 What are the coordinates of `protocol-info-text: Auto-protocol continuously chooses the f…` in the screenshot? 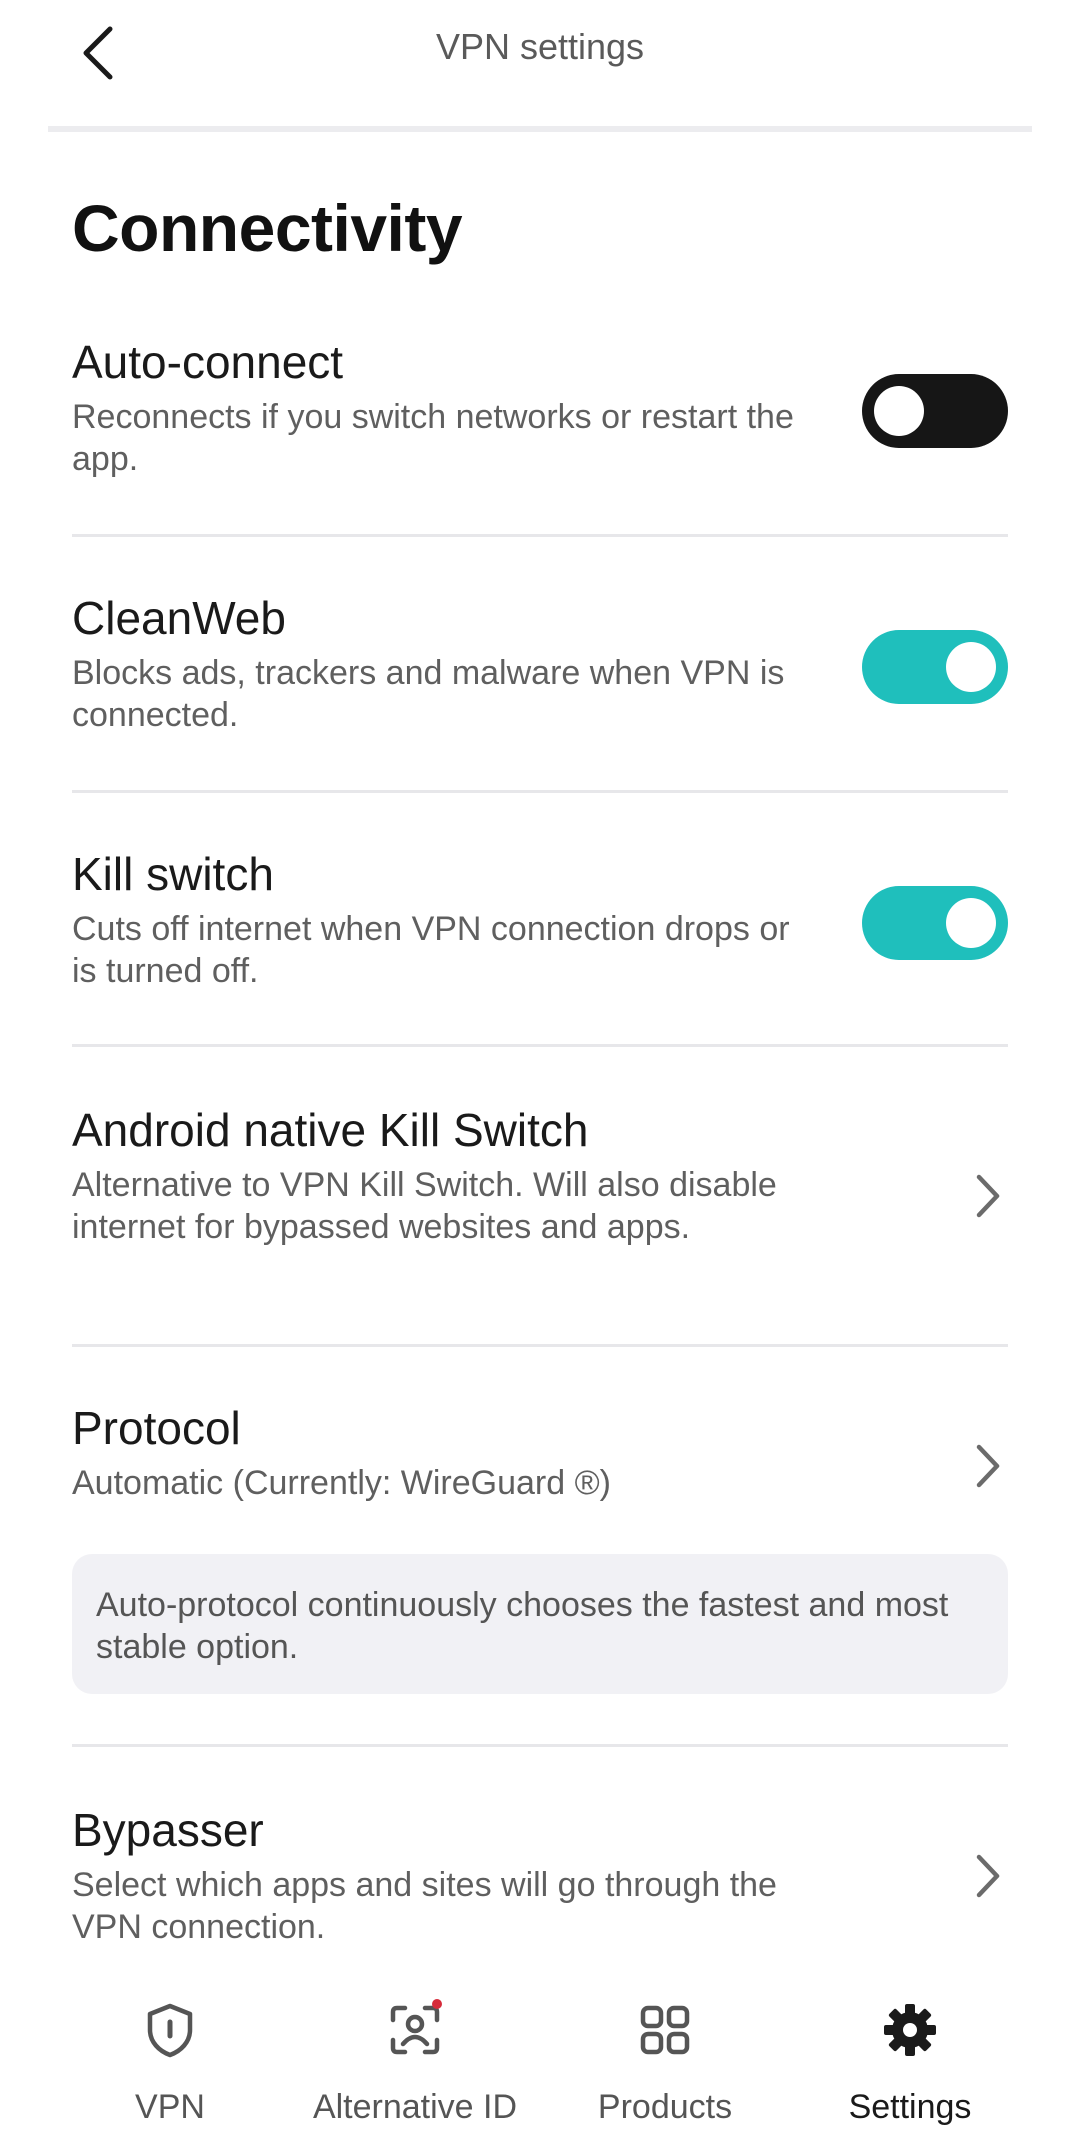 It's located at (522, 1626).